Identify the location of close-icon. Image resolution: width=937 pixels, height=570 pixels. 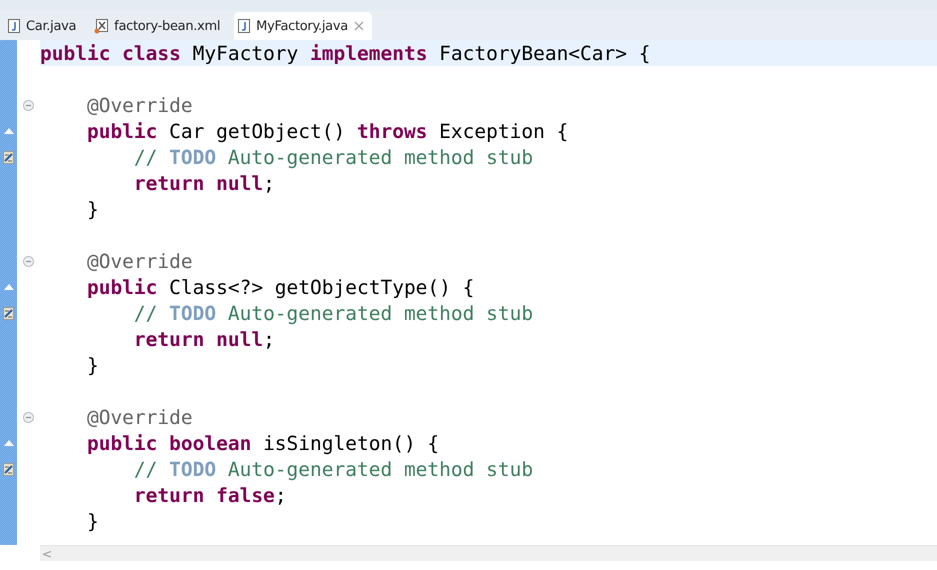
(359, 26).